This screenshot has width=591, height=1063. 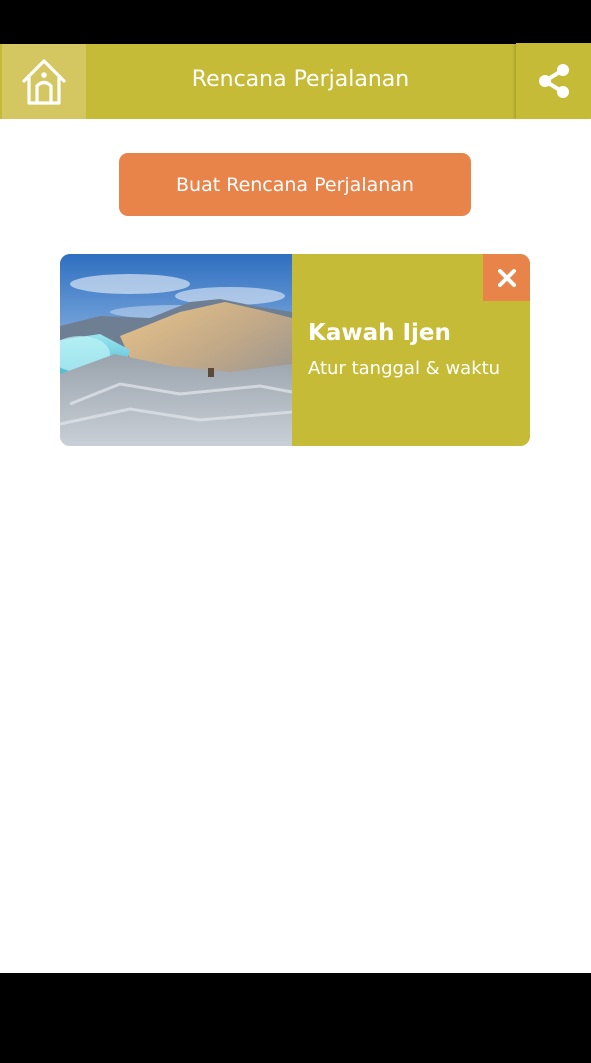 I want to click on plan-card-body: Kawah Ijen Atur tanggal & waktu, so click(x=411, y=350).